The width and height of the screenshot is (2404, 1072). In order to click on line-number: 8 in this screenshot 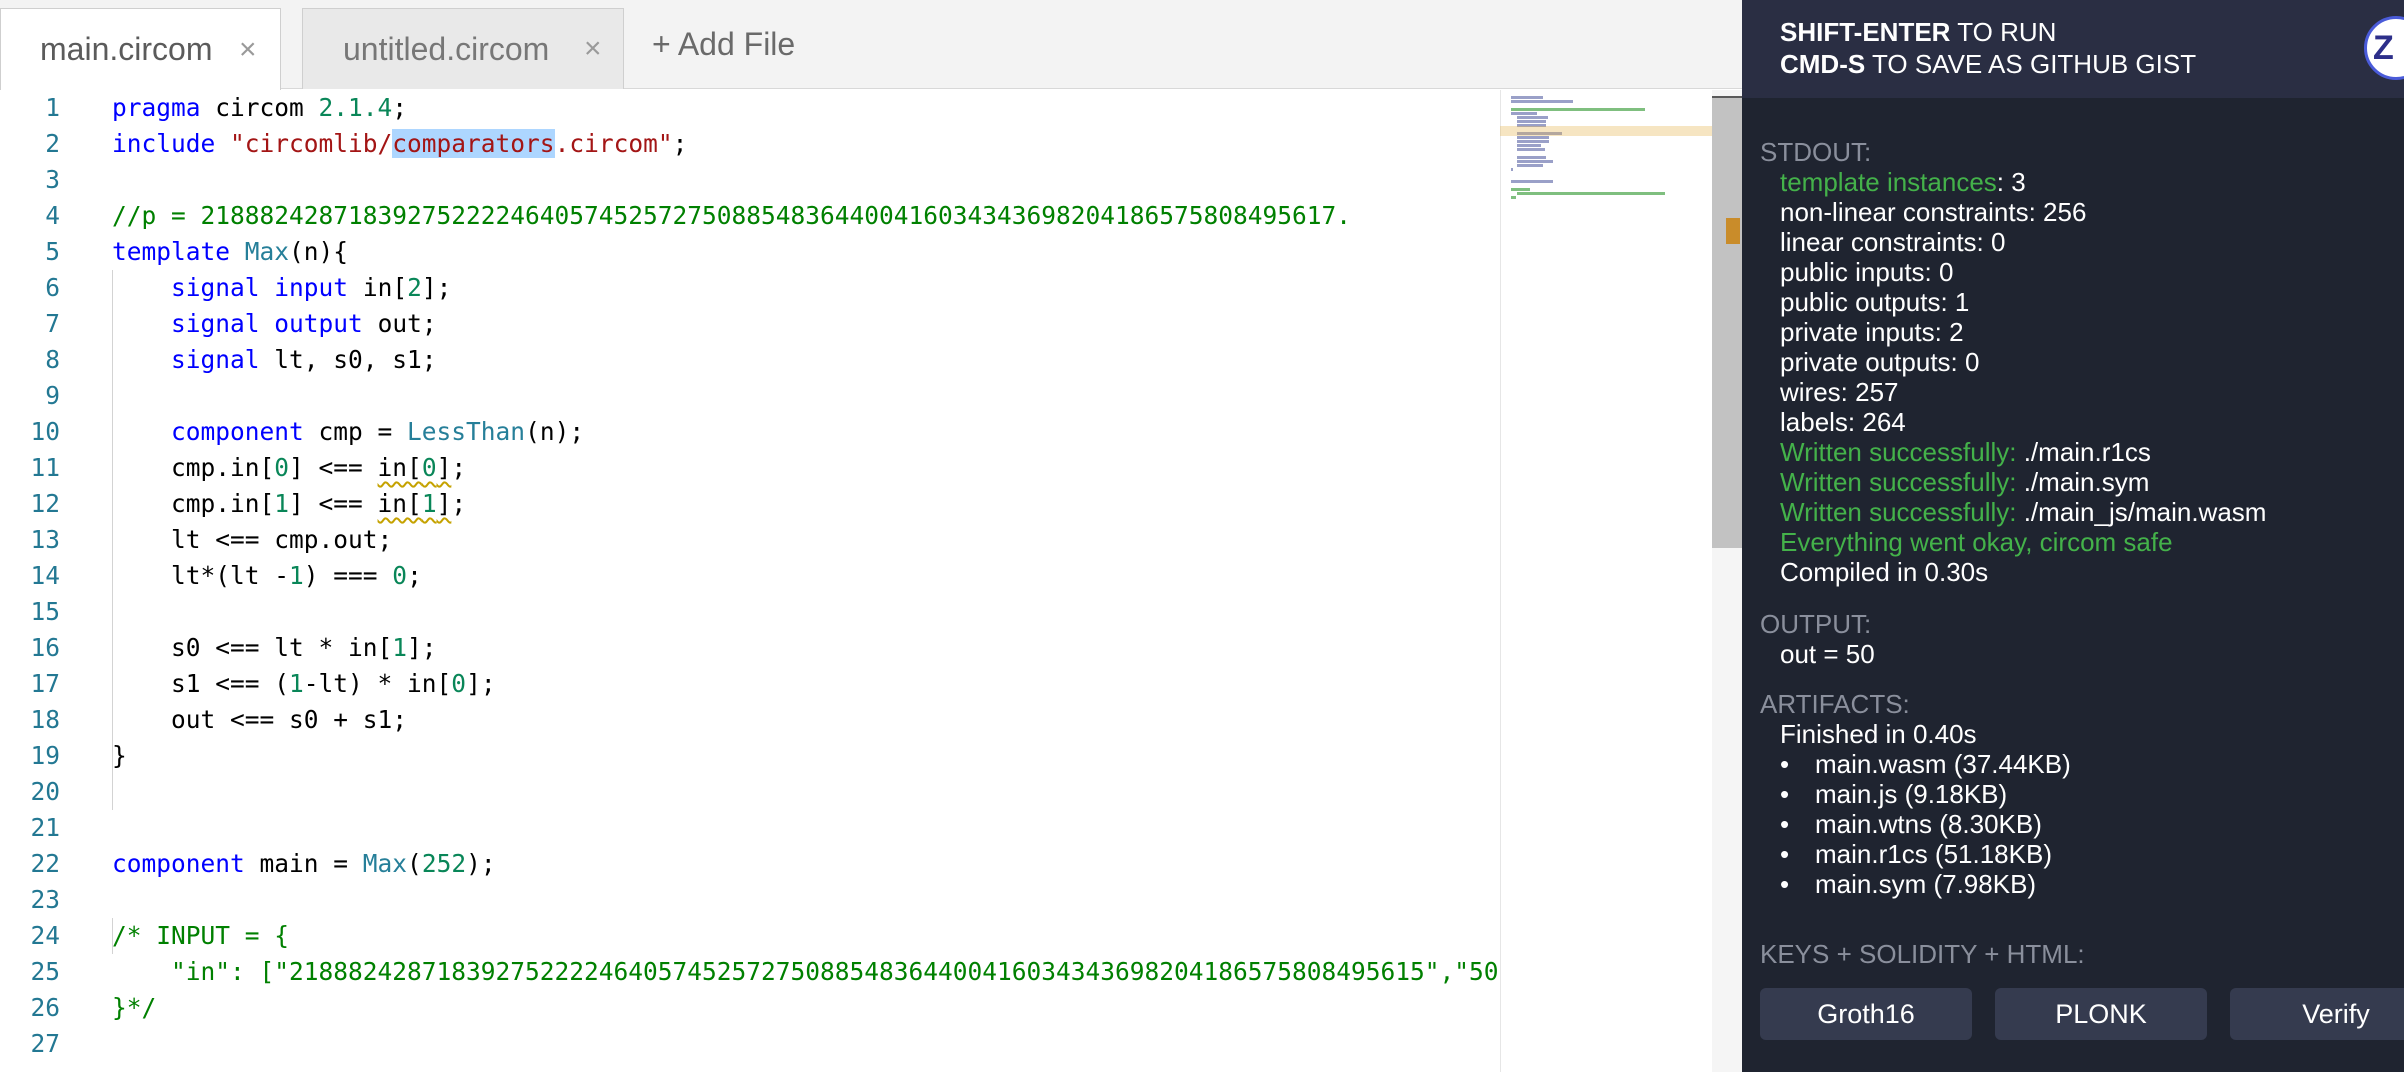, I will do `click(52, 359)`.